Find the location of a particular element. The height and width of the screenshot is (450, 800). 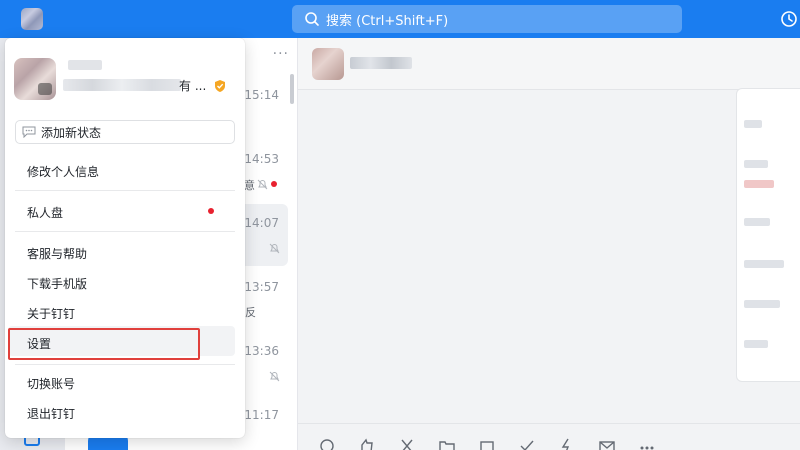

scissors-icon is located at coordinates (407, 444).